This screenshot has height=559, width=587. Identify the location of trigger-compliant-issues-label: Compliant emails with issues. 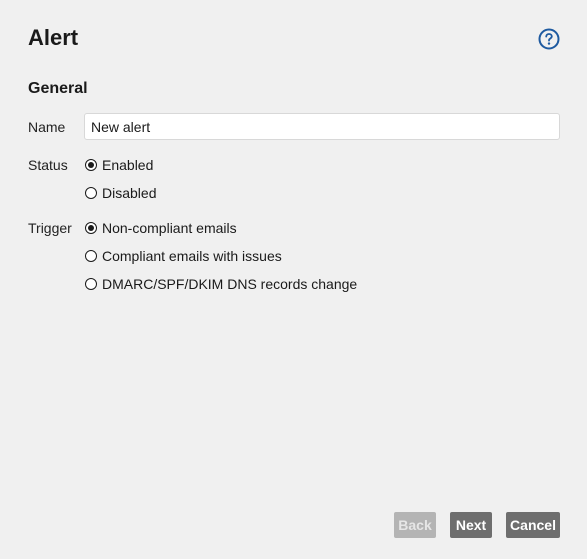
(192, 256).